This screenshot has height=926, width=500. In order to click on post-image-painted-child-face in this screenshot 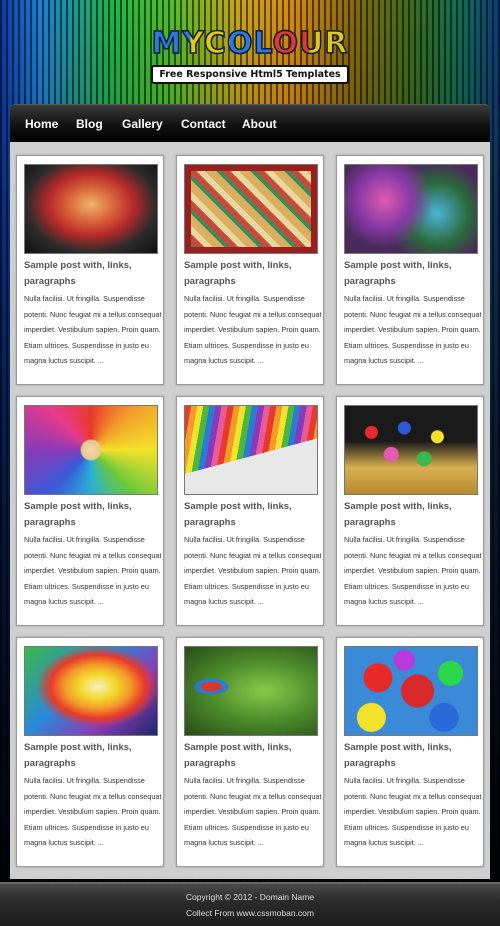, I will do `click(91, 209)`.